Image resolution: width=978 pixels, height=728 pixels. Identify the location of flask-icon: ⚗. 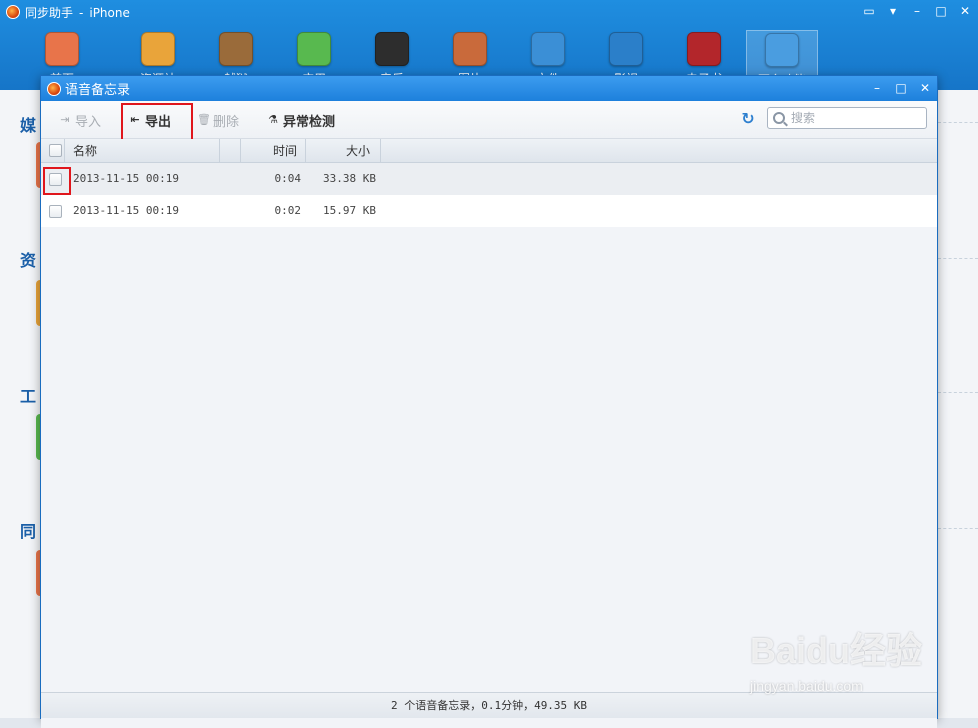
(273, 119).